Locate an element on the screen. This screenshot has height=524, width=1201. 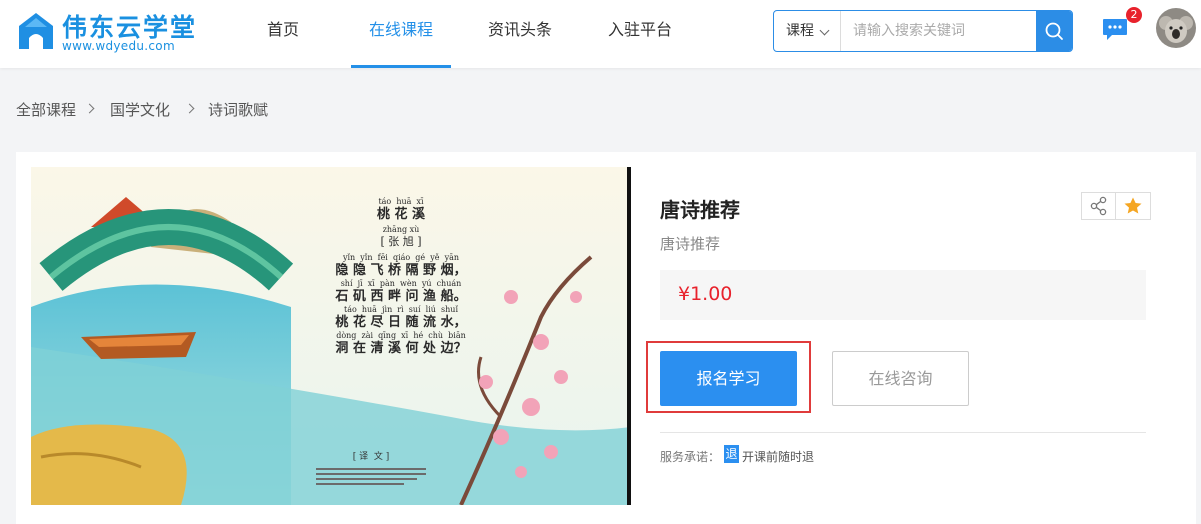
koala-avatar-image is located at coordinates (1176, 28).